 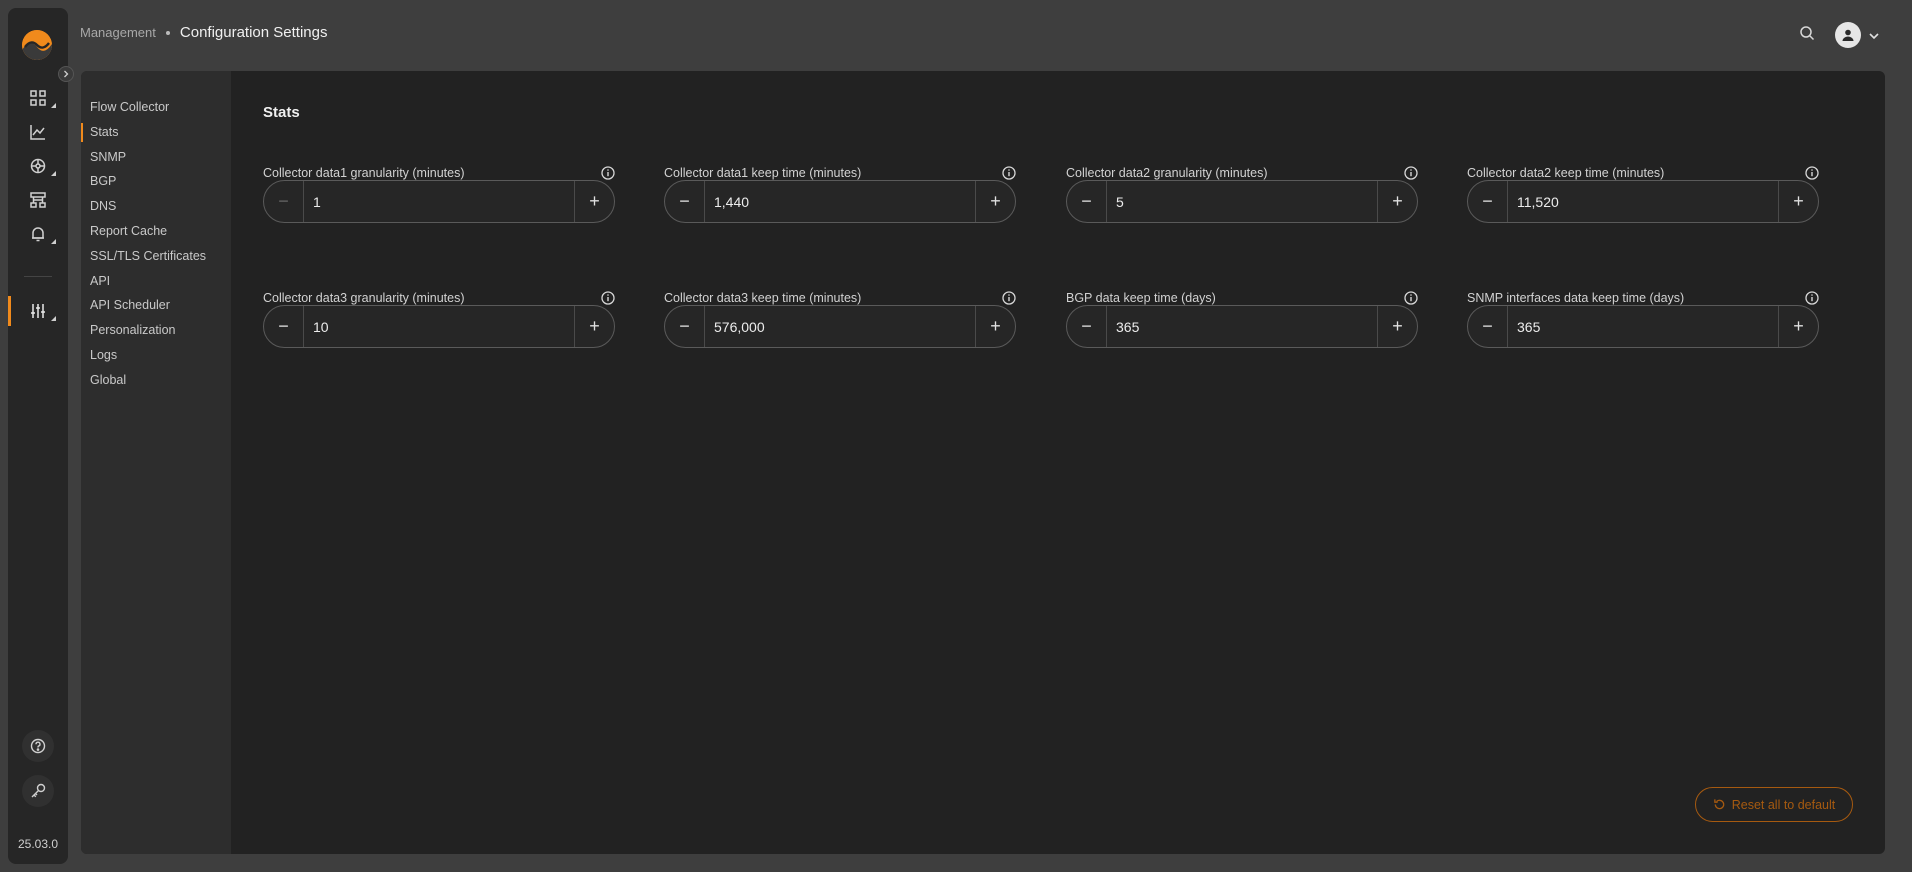 What do you see at coordinates (41, 234) in the screenshot?
I see `bell-icon` at bounding box center [41, 234].